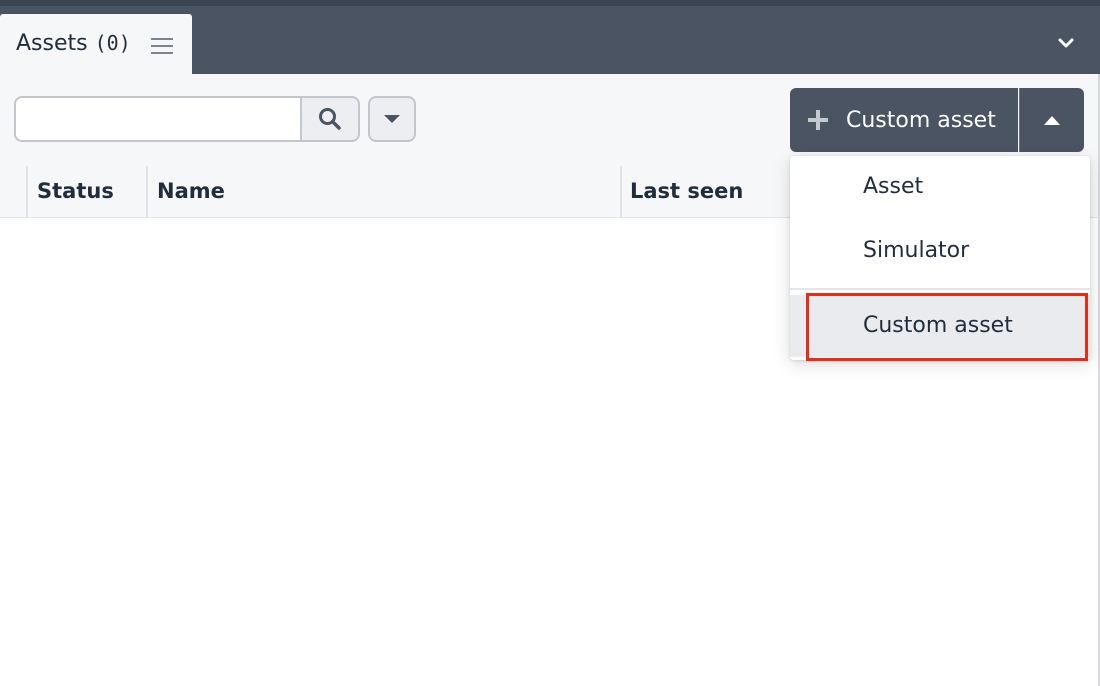  Describe the element at coordinates (112, 43) in the screenshot. I see `tab-count: (0)` at that location.